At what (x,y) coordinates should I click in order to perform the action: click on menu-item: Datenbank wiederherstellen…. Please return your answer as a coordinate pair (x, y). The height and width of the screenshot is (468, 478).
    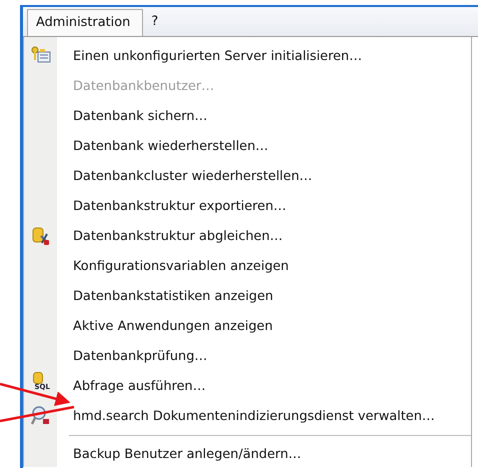
    Looking at the image, I should click on (162, 146).